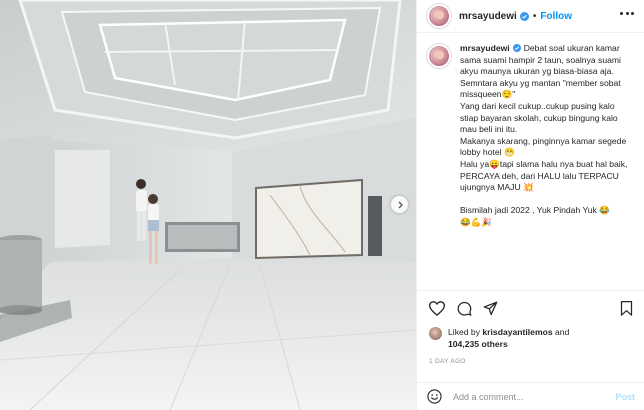  Describe the element at coordinates (465, 332) in the screenshot. I see `liked-by-prefix: Liked by` at that location.